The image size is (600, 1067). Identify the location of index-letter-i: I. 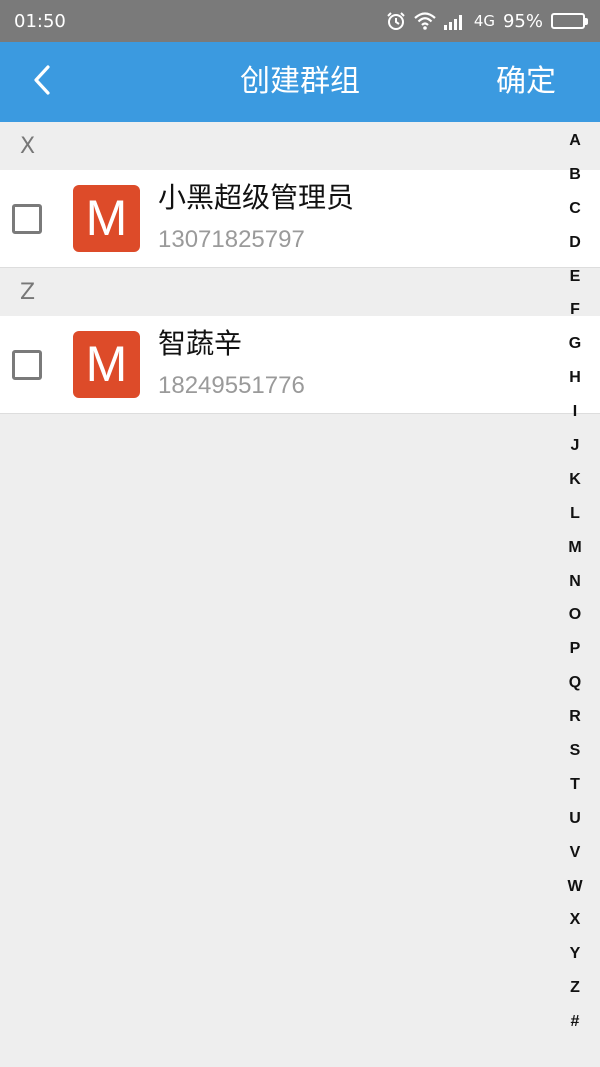
(575, 412).